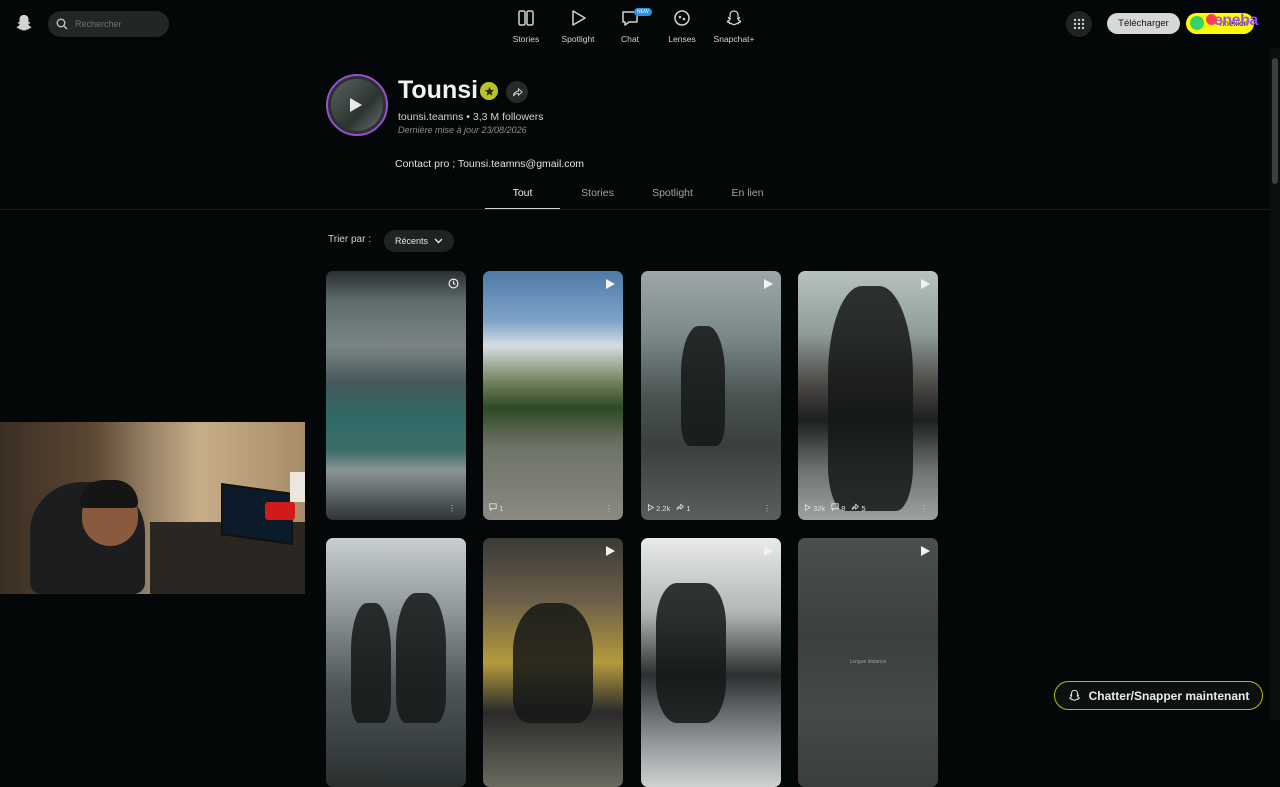  I want to click on comment-count-value: 1, so click(501, 508).